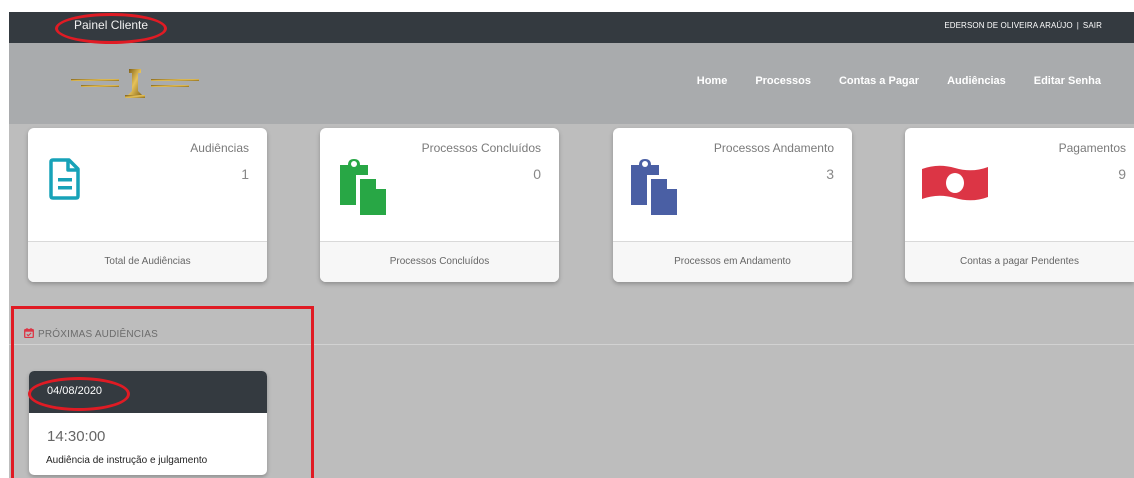 The height and width of the screenshot is (478, 1134). What do you see at coordinates (1008, 25) in the screenshot?
I see `user-name: EDERSON DE OLIVEIRA ARAÚJO` at bounding box center [1008, 25].